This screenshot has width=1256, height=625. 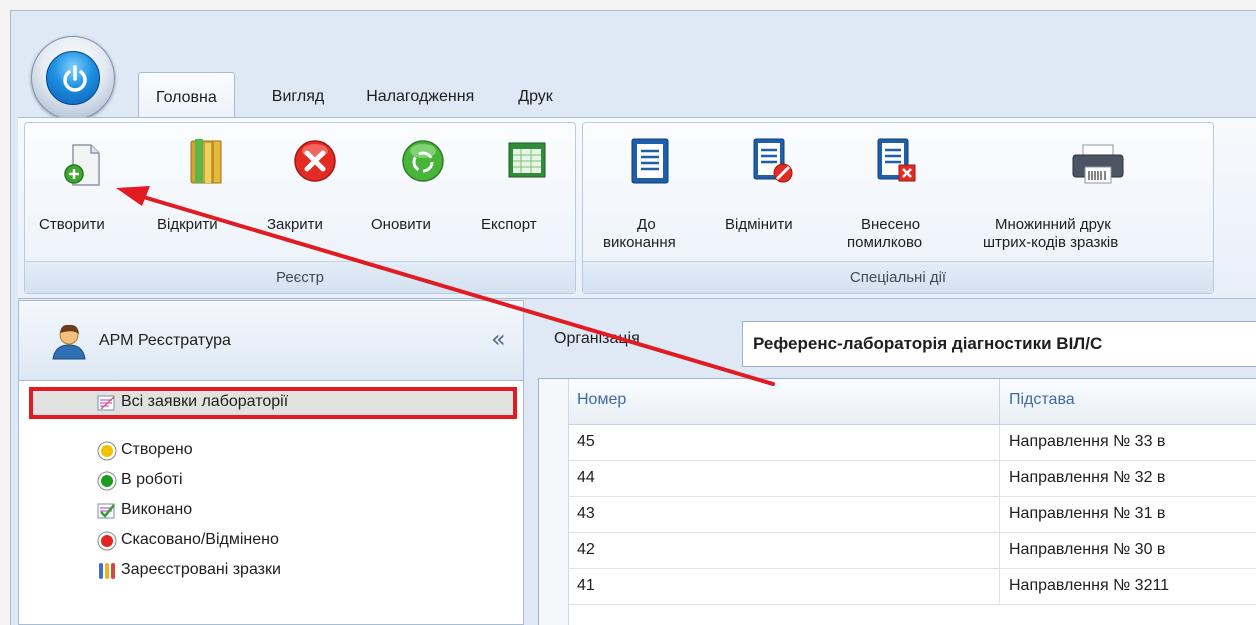 What do you see at coordinates (106, 511) in the screenshot?
I see `completed-icon` at bounding box center [106, 511].